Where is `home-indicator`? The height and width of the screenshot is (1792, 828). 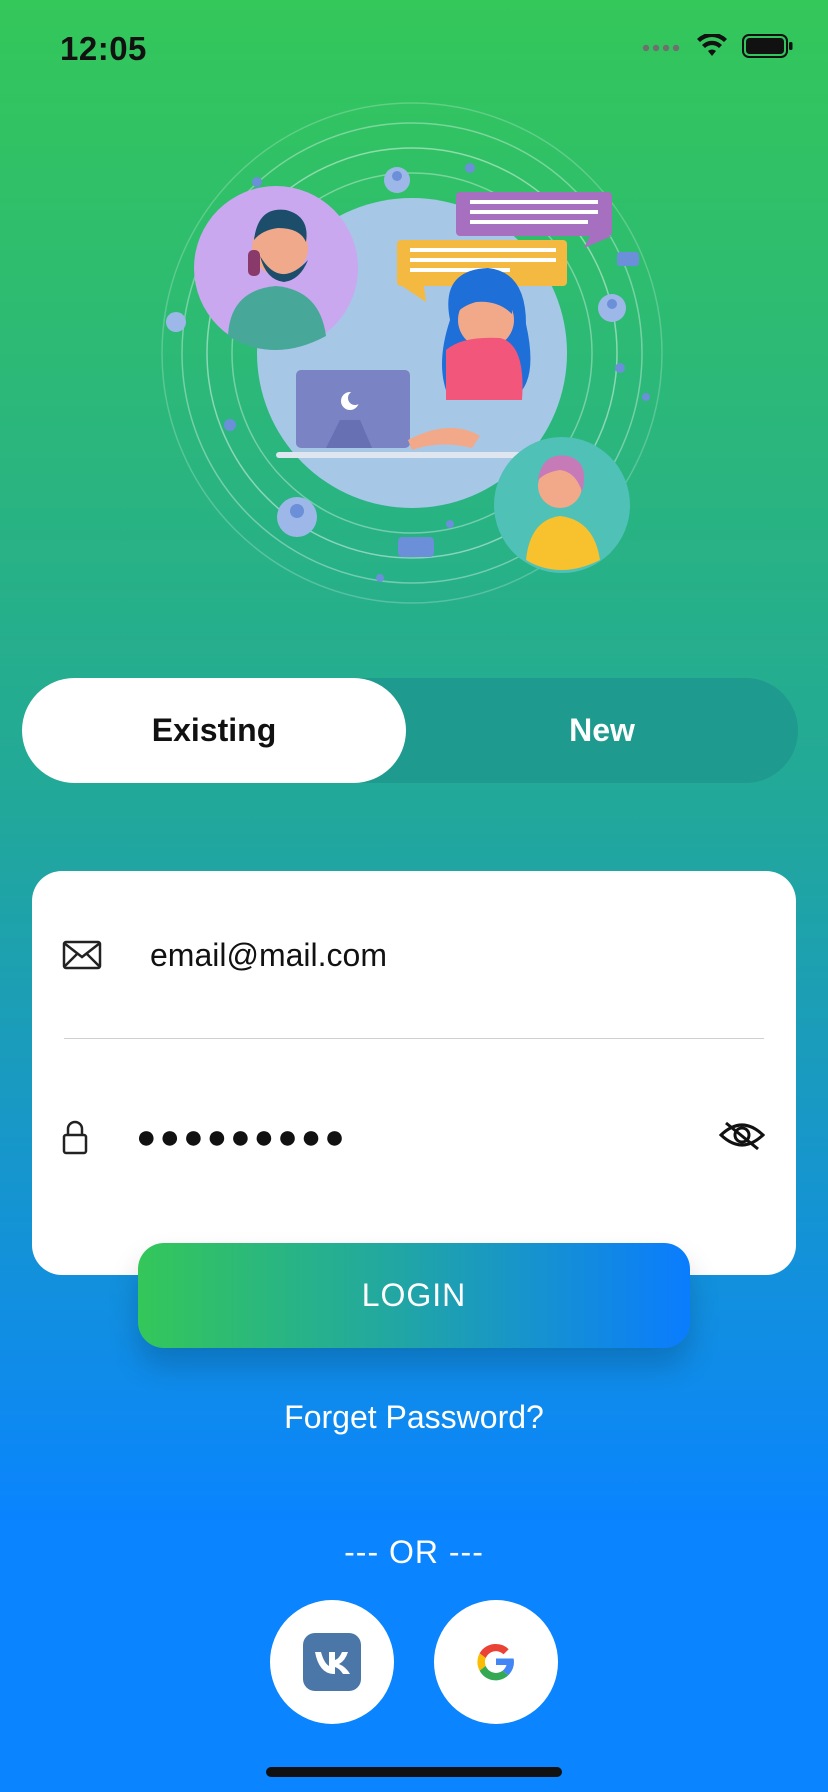 home-indicator is located at coordinates (414, 1772).